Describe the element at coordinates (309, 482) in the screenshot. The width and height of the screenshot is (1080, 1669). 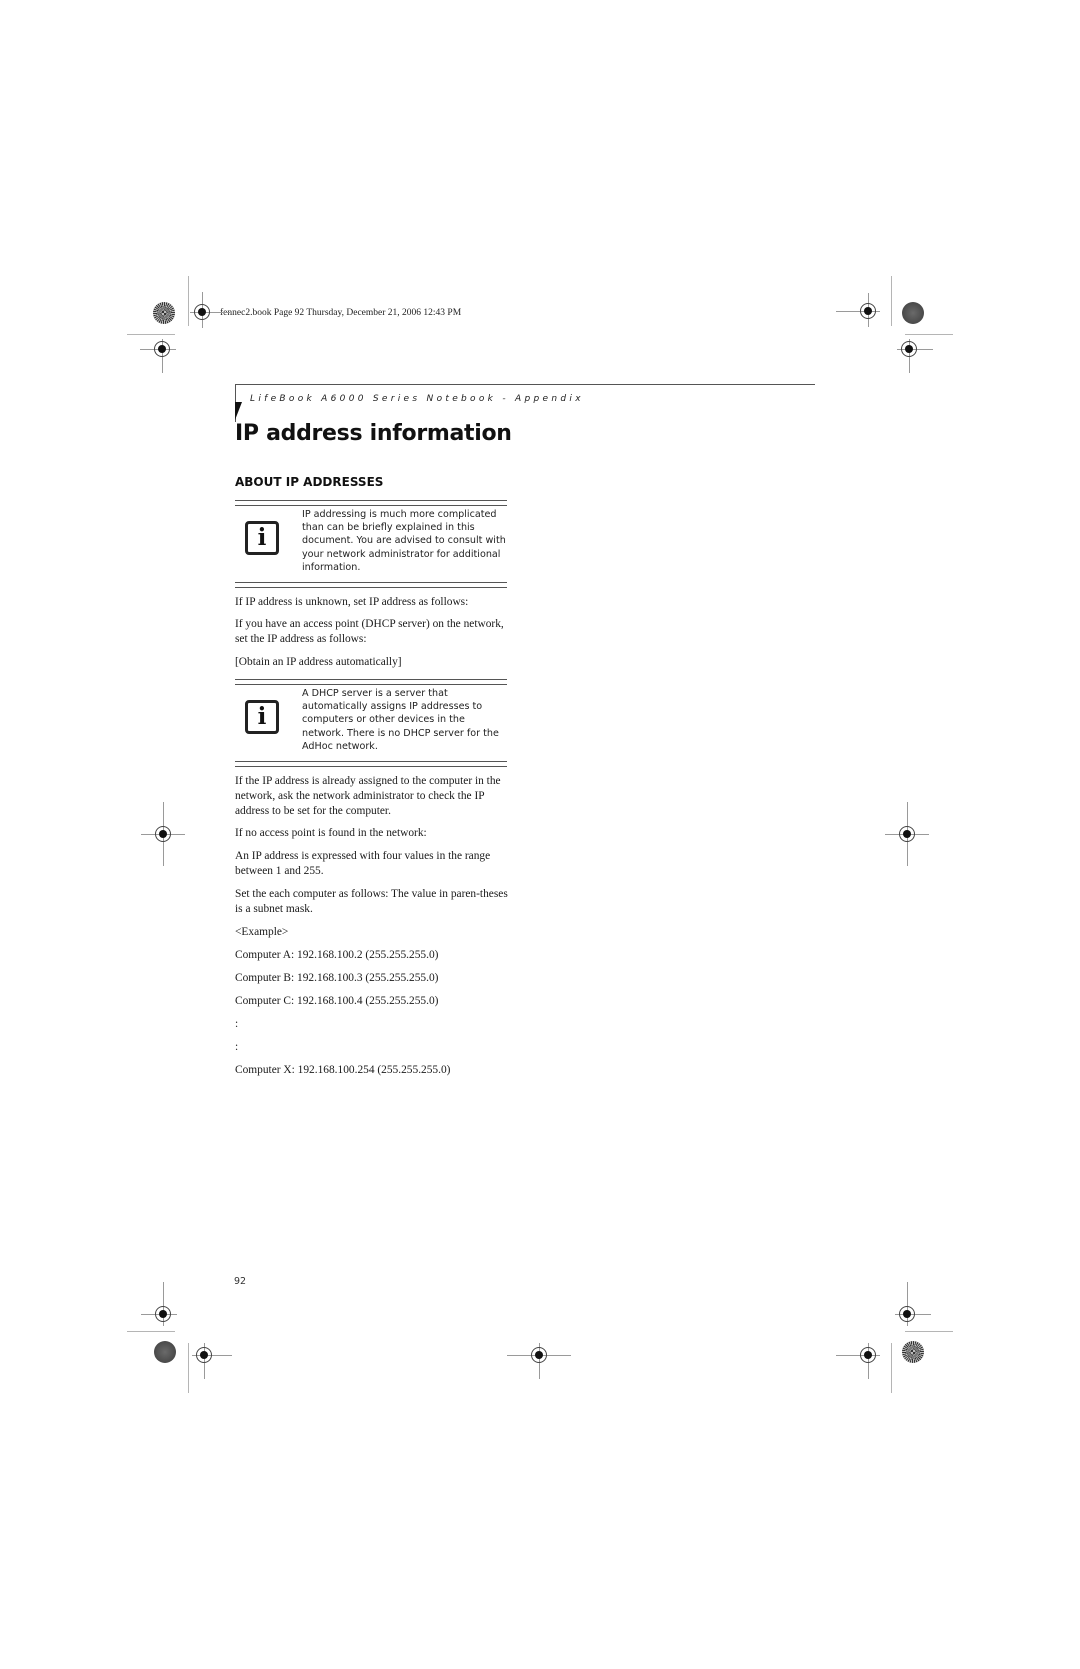
I see `section-heading: ABOUT IP ADDRESSES` at that location.